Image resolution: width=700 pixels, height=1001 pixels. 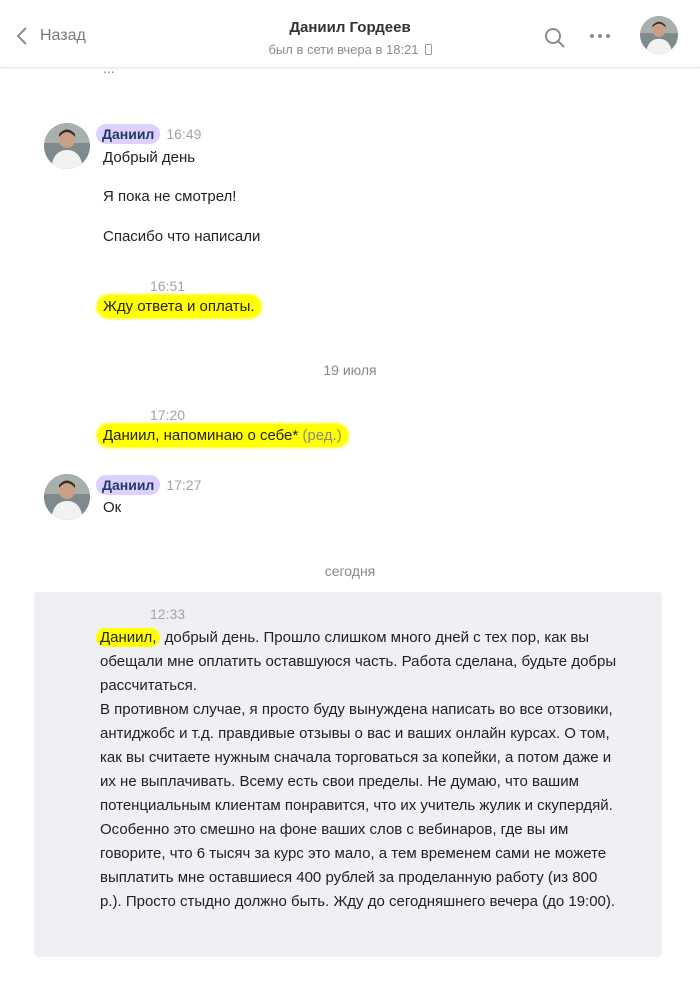 I want to click on edited-mark: (ред.), so click(x=322, y=435).